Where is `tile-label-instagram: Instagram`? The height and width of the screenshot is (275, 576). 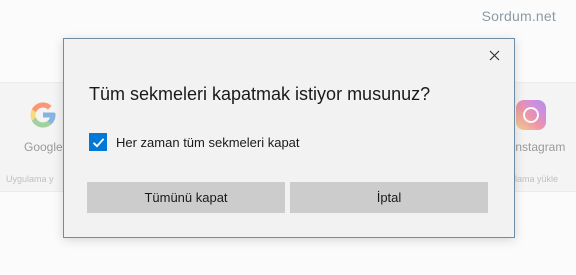 tile-label-instagram: Instagram is located at coordinates (539, 147).